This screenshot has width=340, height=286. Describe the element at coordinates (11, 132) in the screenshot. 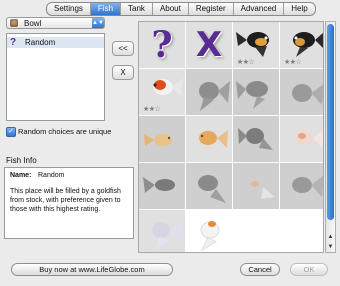

I see `random-unique-checkbox: ✓` at that location.